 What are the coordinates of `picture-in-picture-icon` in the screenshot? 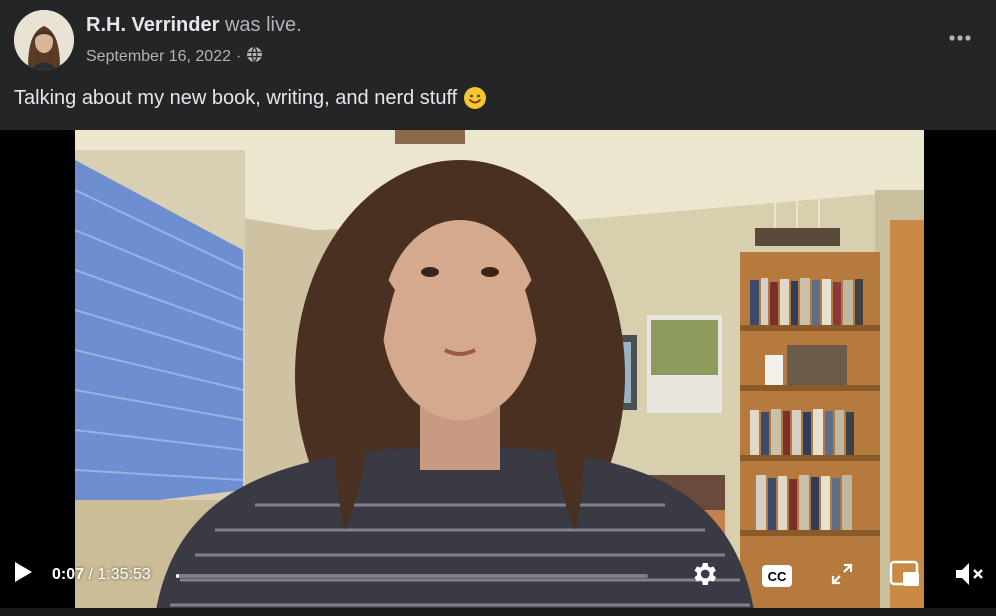 It's located at (905, 576).